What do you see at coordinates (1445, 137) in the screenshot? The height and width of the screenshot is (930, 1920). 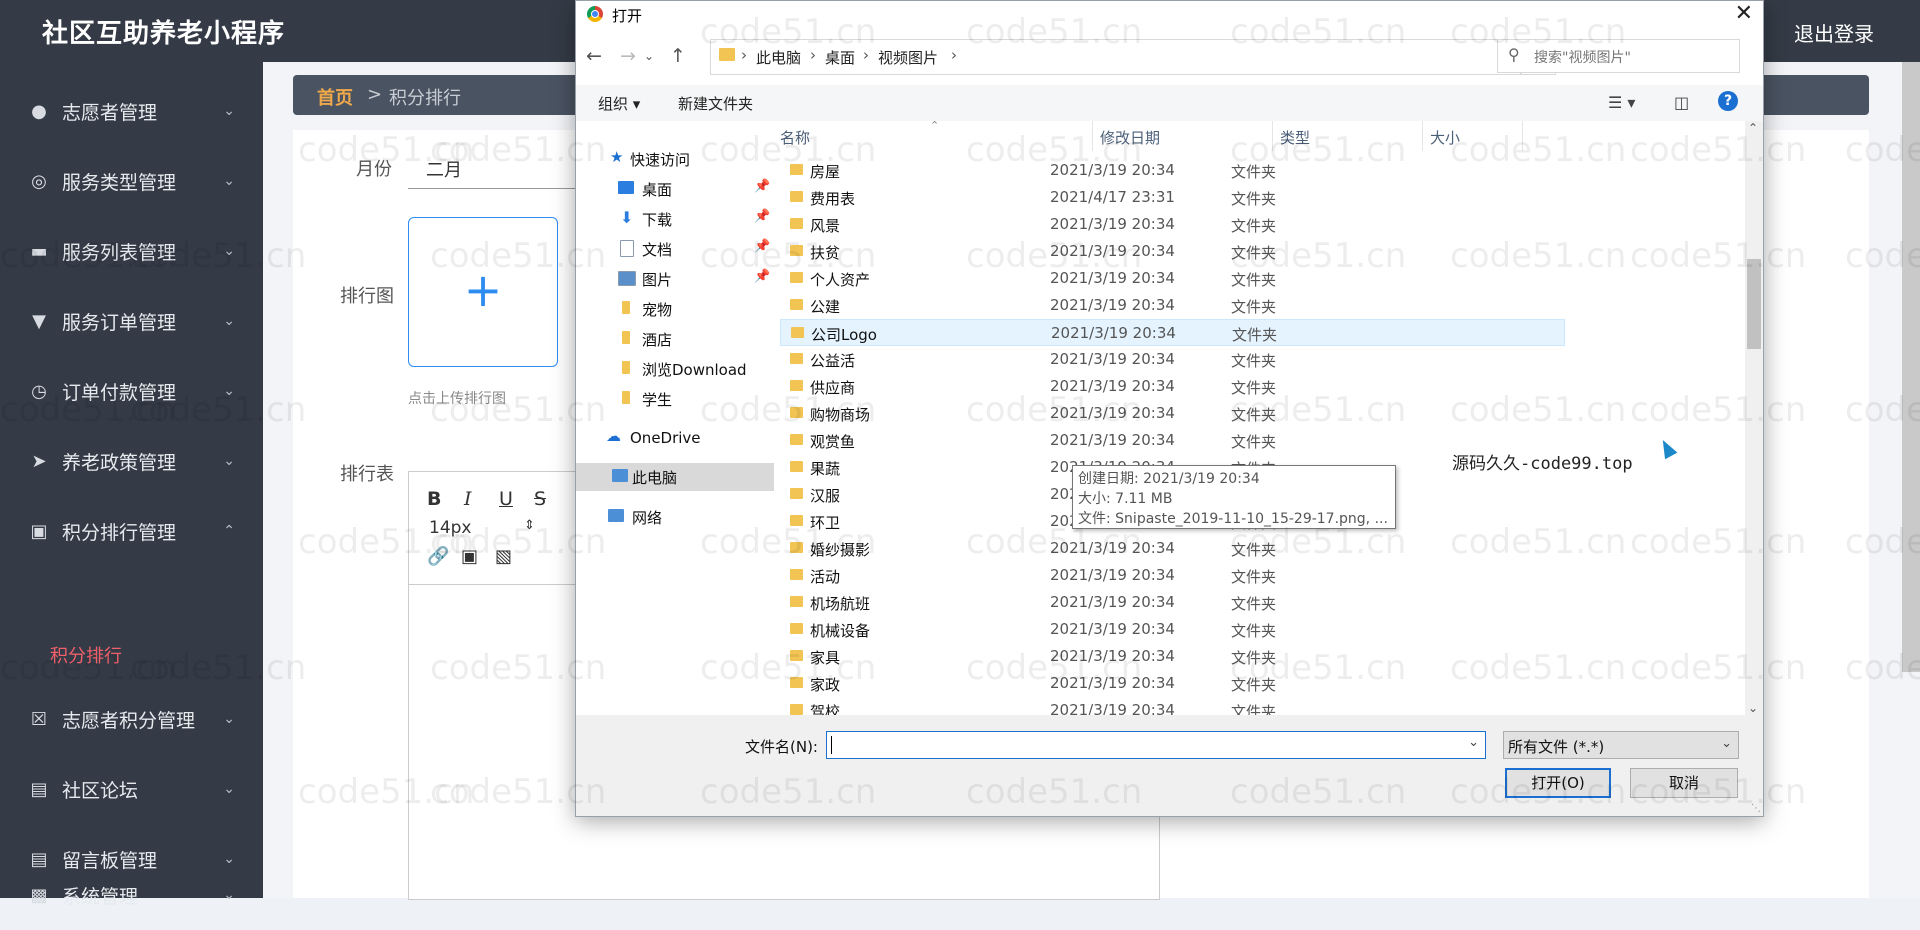 I see `column-header-size: 大小` at bounding box center [1445, 137].